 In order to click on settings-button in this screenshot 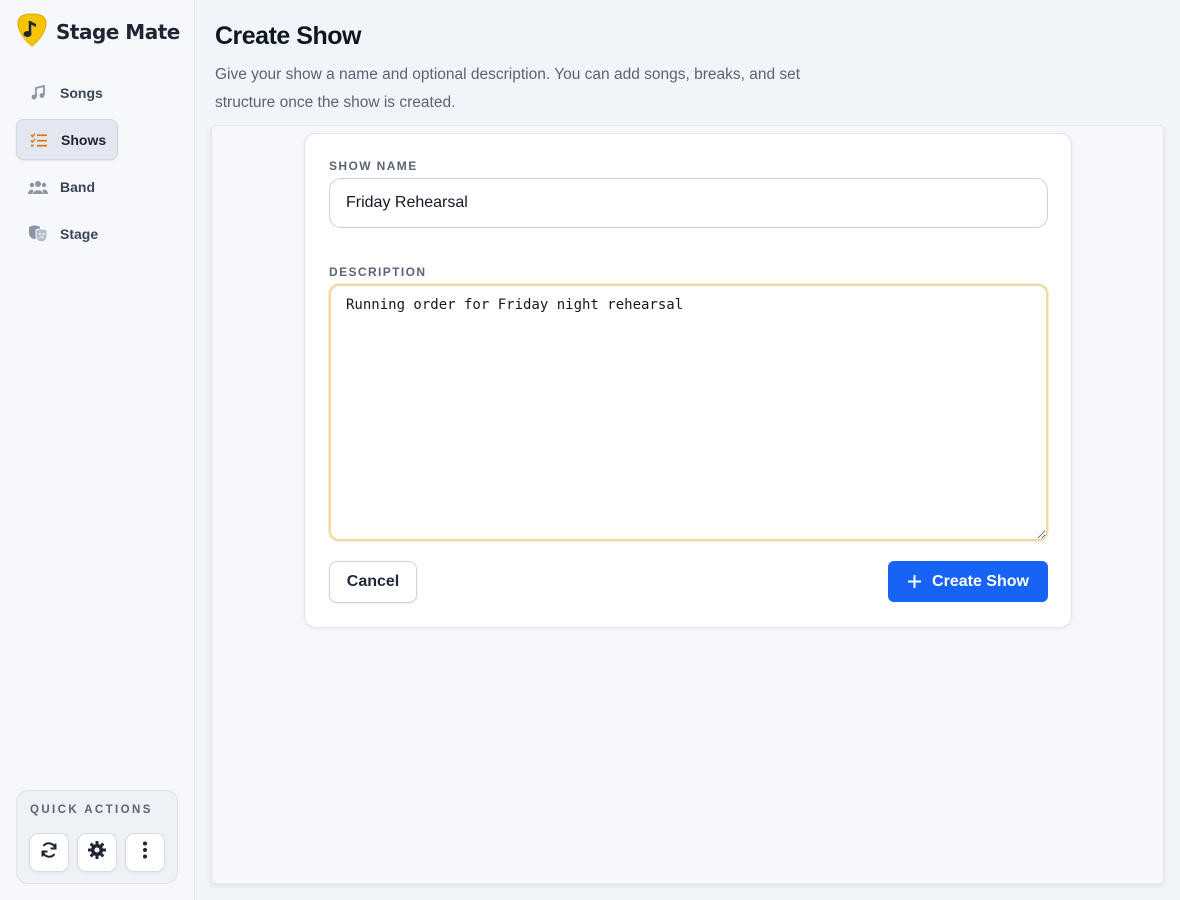, I will do `click(97, 852)`.